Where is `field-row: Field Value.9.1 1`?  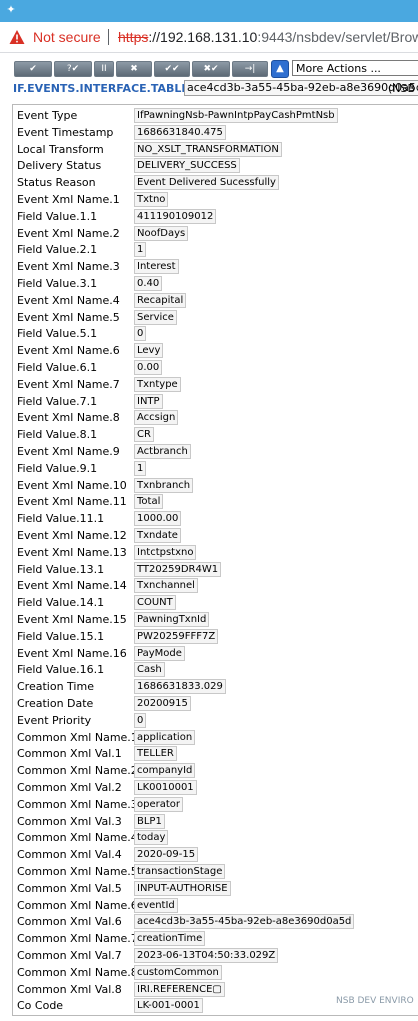 field-row: Field Value.9.1 1 is located at coordinates (217, 468).